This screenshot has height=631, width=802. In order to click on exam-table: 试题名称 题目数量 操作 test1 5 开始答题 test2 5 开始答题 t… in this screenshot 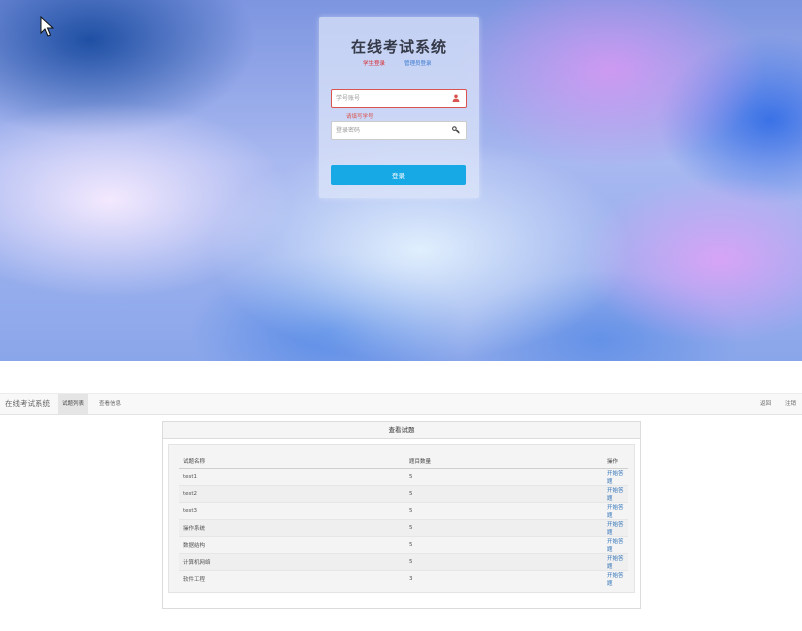, I will do `click(403, 520)`.